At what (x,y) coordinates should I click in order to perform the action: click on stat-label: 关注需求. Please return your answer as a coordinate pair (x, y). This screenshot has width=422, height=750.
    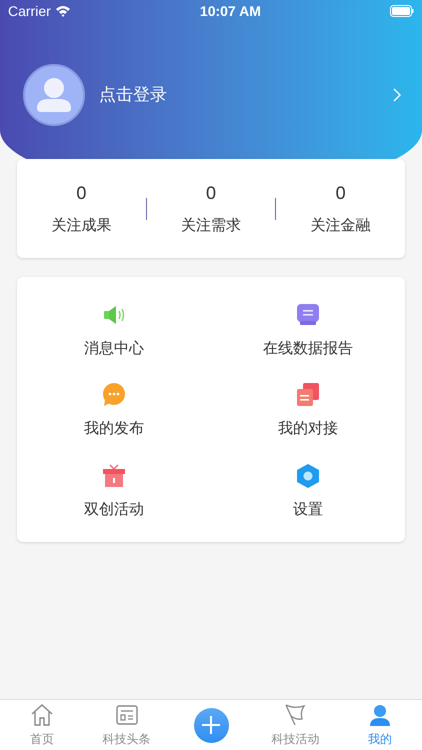
    Looking at the image, I should click on (211, 226).